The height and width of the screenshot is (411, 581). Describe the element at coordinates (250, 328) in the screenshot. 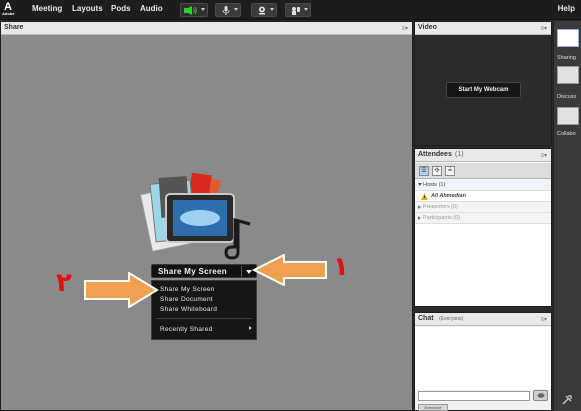

I see `chevron-right-icon` at that location.